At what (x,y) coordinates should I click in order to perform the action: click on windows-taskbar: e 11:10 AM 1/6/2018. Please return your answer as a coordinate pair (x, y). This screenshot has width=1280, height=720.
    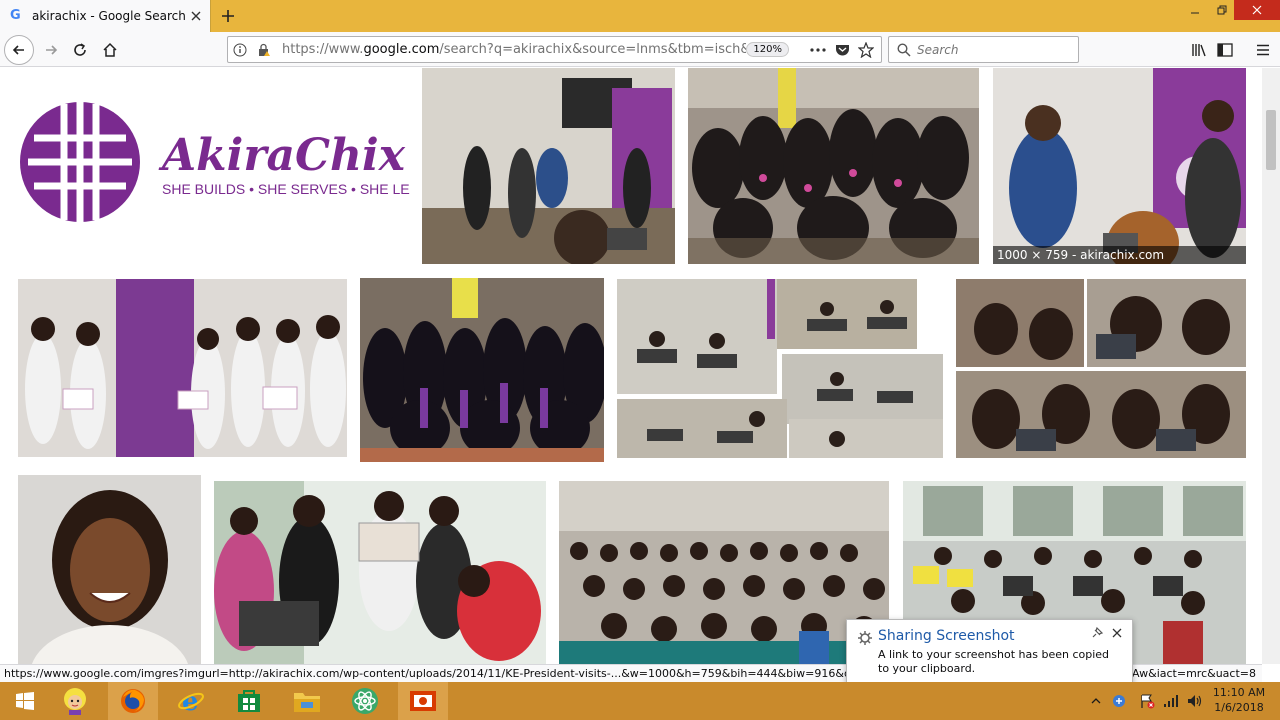
    Looking at the image, I should click on (640, 701).